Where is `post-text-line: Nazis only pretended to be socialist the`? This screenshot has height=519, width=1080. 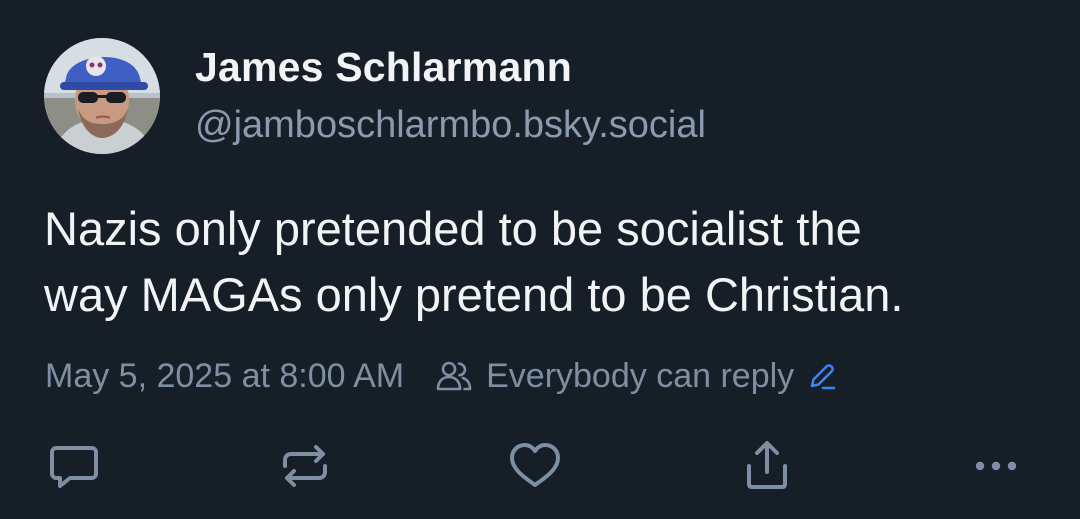
post-text-line: Nazis only pretended to be socialist the is located at coordinates (453, 228).